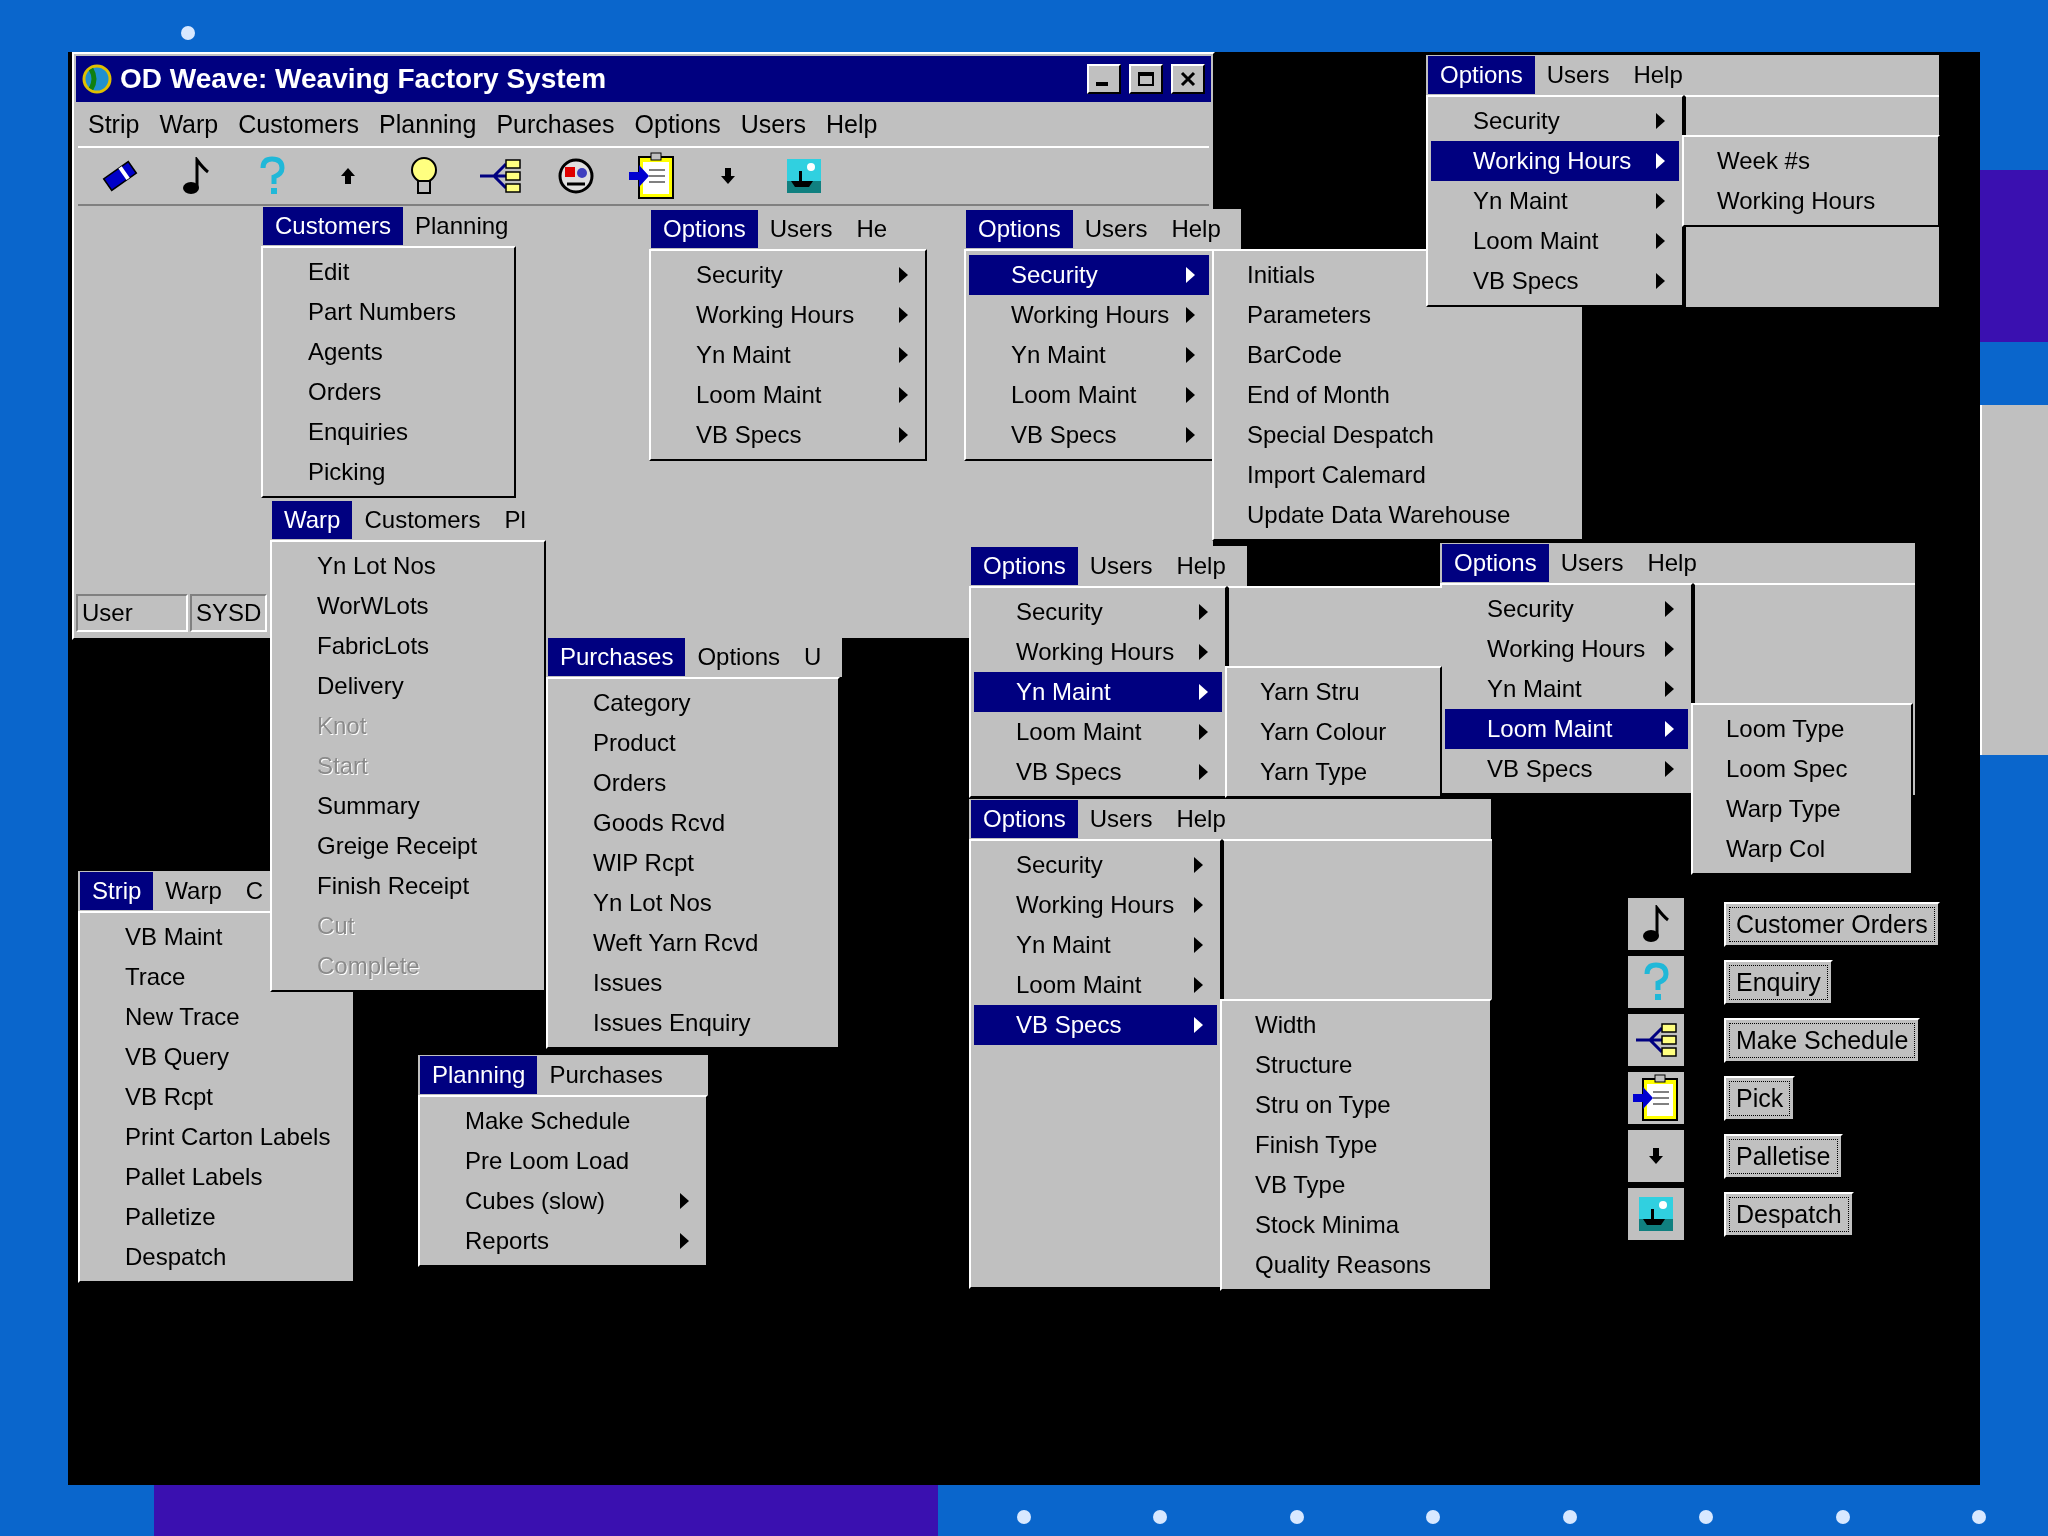 This screenshot has height=1536, width=2048. I want to click on minimize-button, so click(1104, 79).